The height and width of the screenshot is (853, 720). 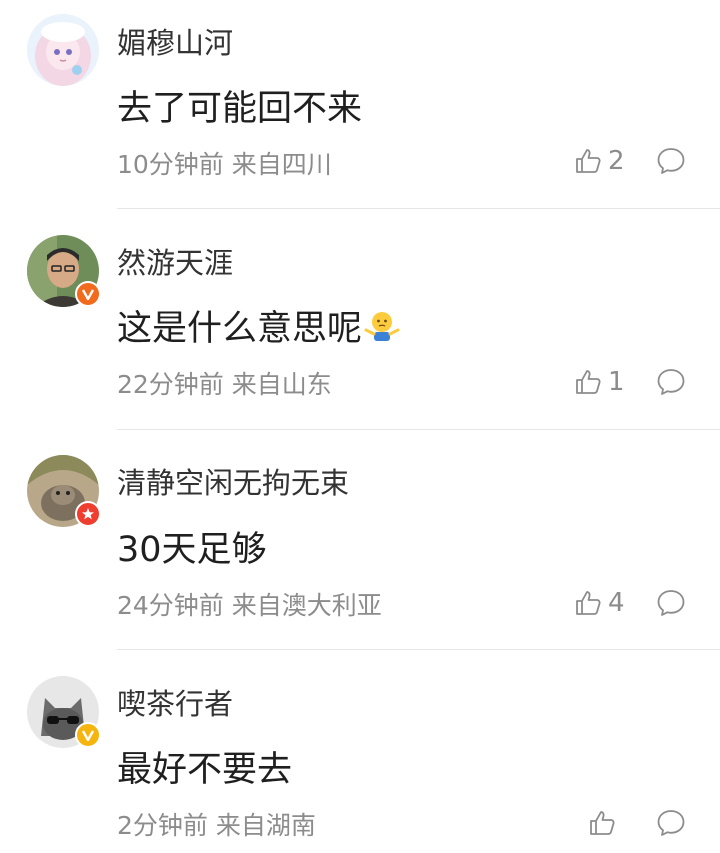 I want to click on user-name: 清静空闲无拘无束, so click(x=233, y=481).